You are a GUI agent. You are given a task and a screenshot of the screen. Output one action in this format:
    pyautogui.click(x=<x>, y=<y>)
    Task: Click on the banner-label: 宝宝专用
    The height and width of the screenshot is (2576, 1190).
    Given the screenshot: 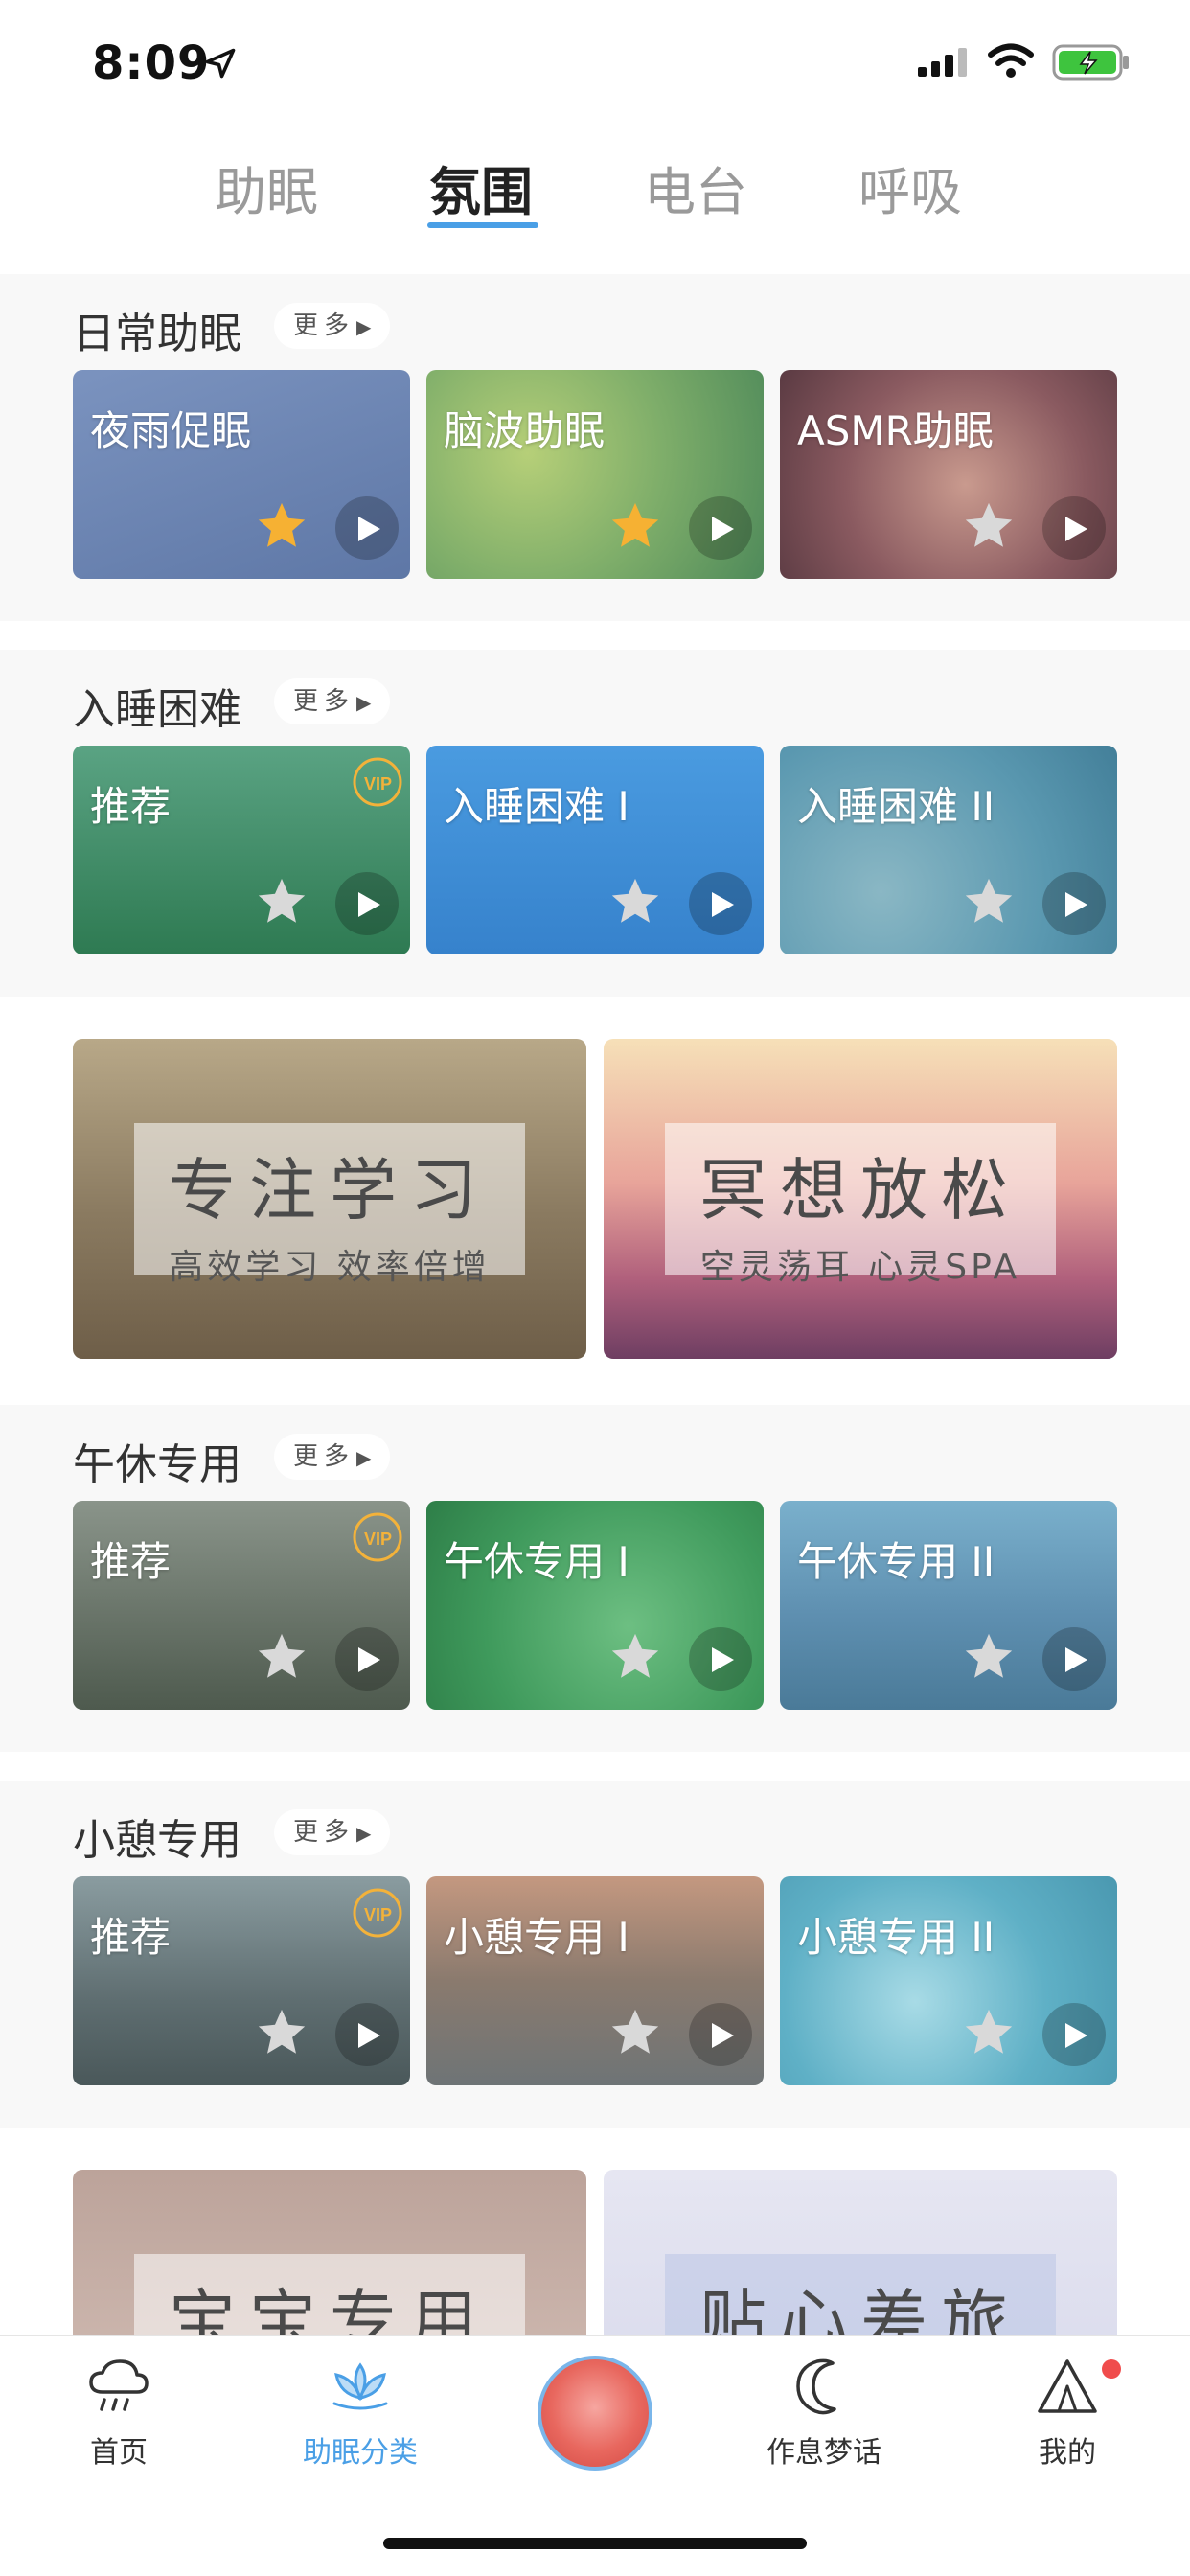 What is the action you would take?
    pyautogui.click(x=329, y=2294)
    